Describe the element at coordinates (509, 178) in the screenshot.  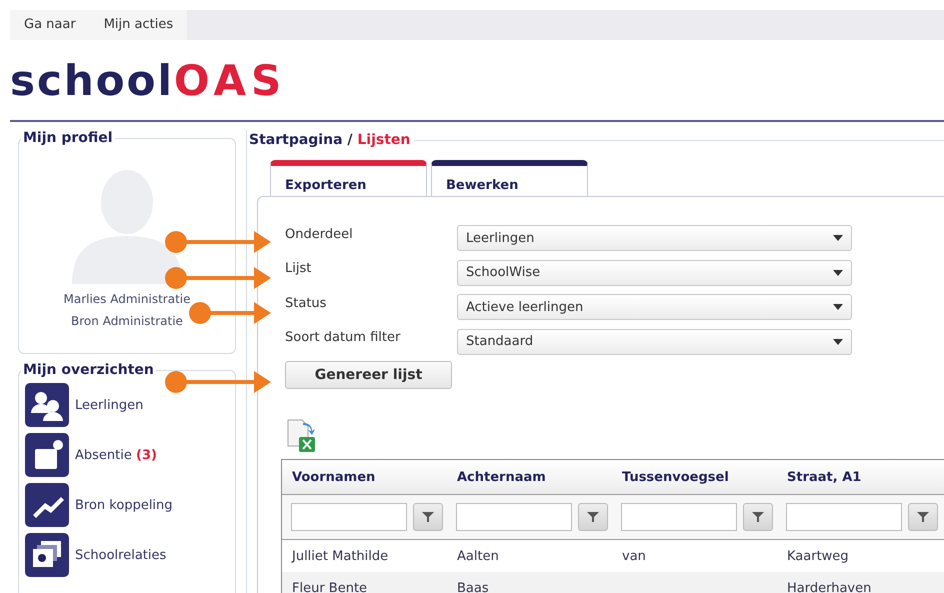
I see `tab: Bewerken` at that location.